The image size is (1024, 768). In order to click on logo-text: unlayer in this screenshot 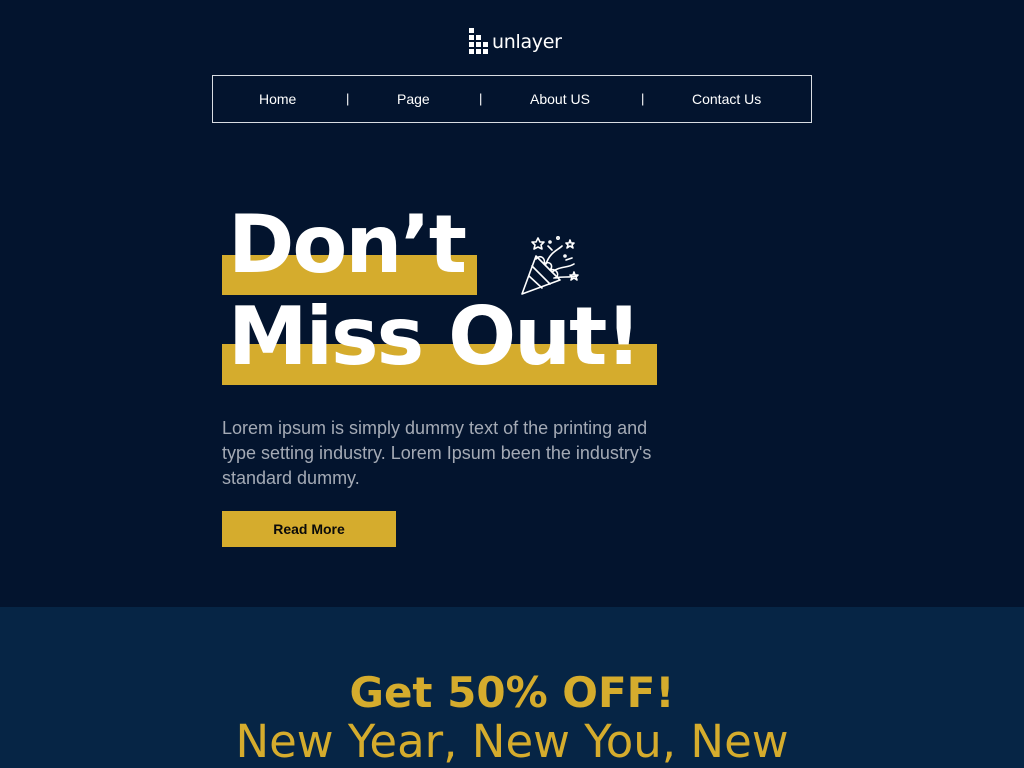, I will do `click(527, 41)`.